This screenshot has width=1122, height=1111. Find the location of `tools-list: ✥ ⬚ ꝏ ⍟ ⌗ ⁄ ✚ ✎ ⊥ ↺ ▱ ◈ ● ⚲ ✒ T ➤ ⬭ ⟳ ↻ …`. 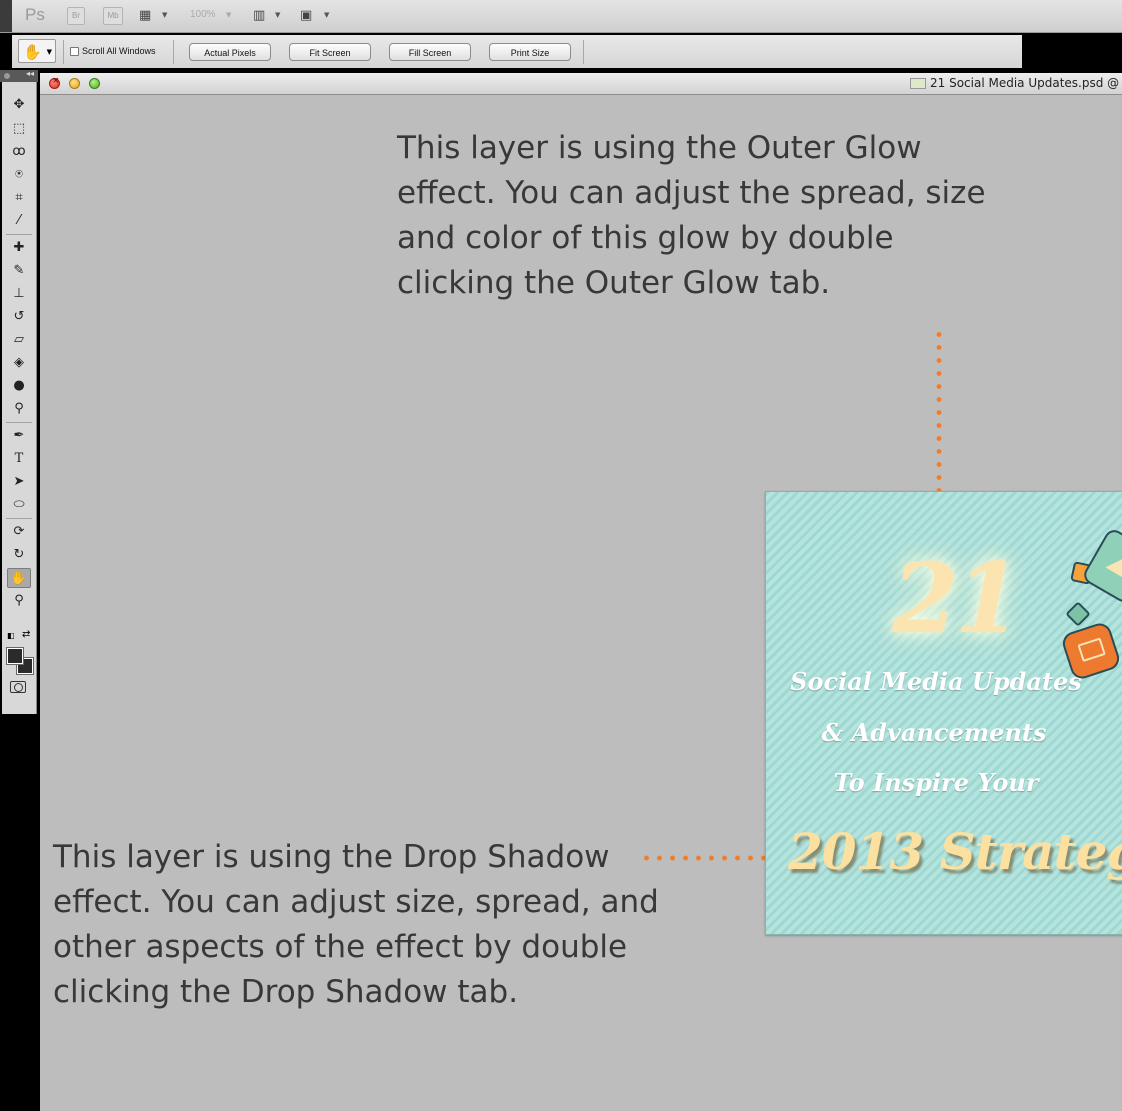

tools-list: ✥ ⬚ ꝏ ⍟ ⌗ ⁄ ✚ ✎ ⊥ ↺ ▱ ◈ ● ⚲ ✒ T ➤ ⬭ ⟳ ↻ … is located at coordinates (19, 398).